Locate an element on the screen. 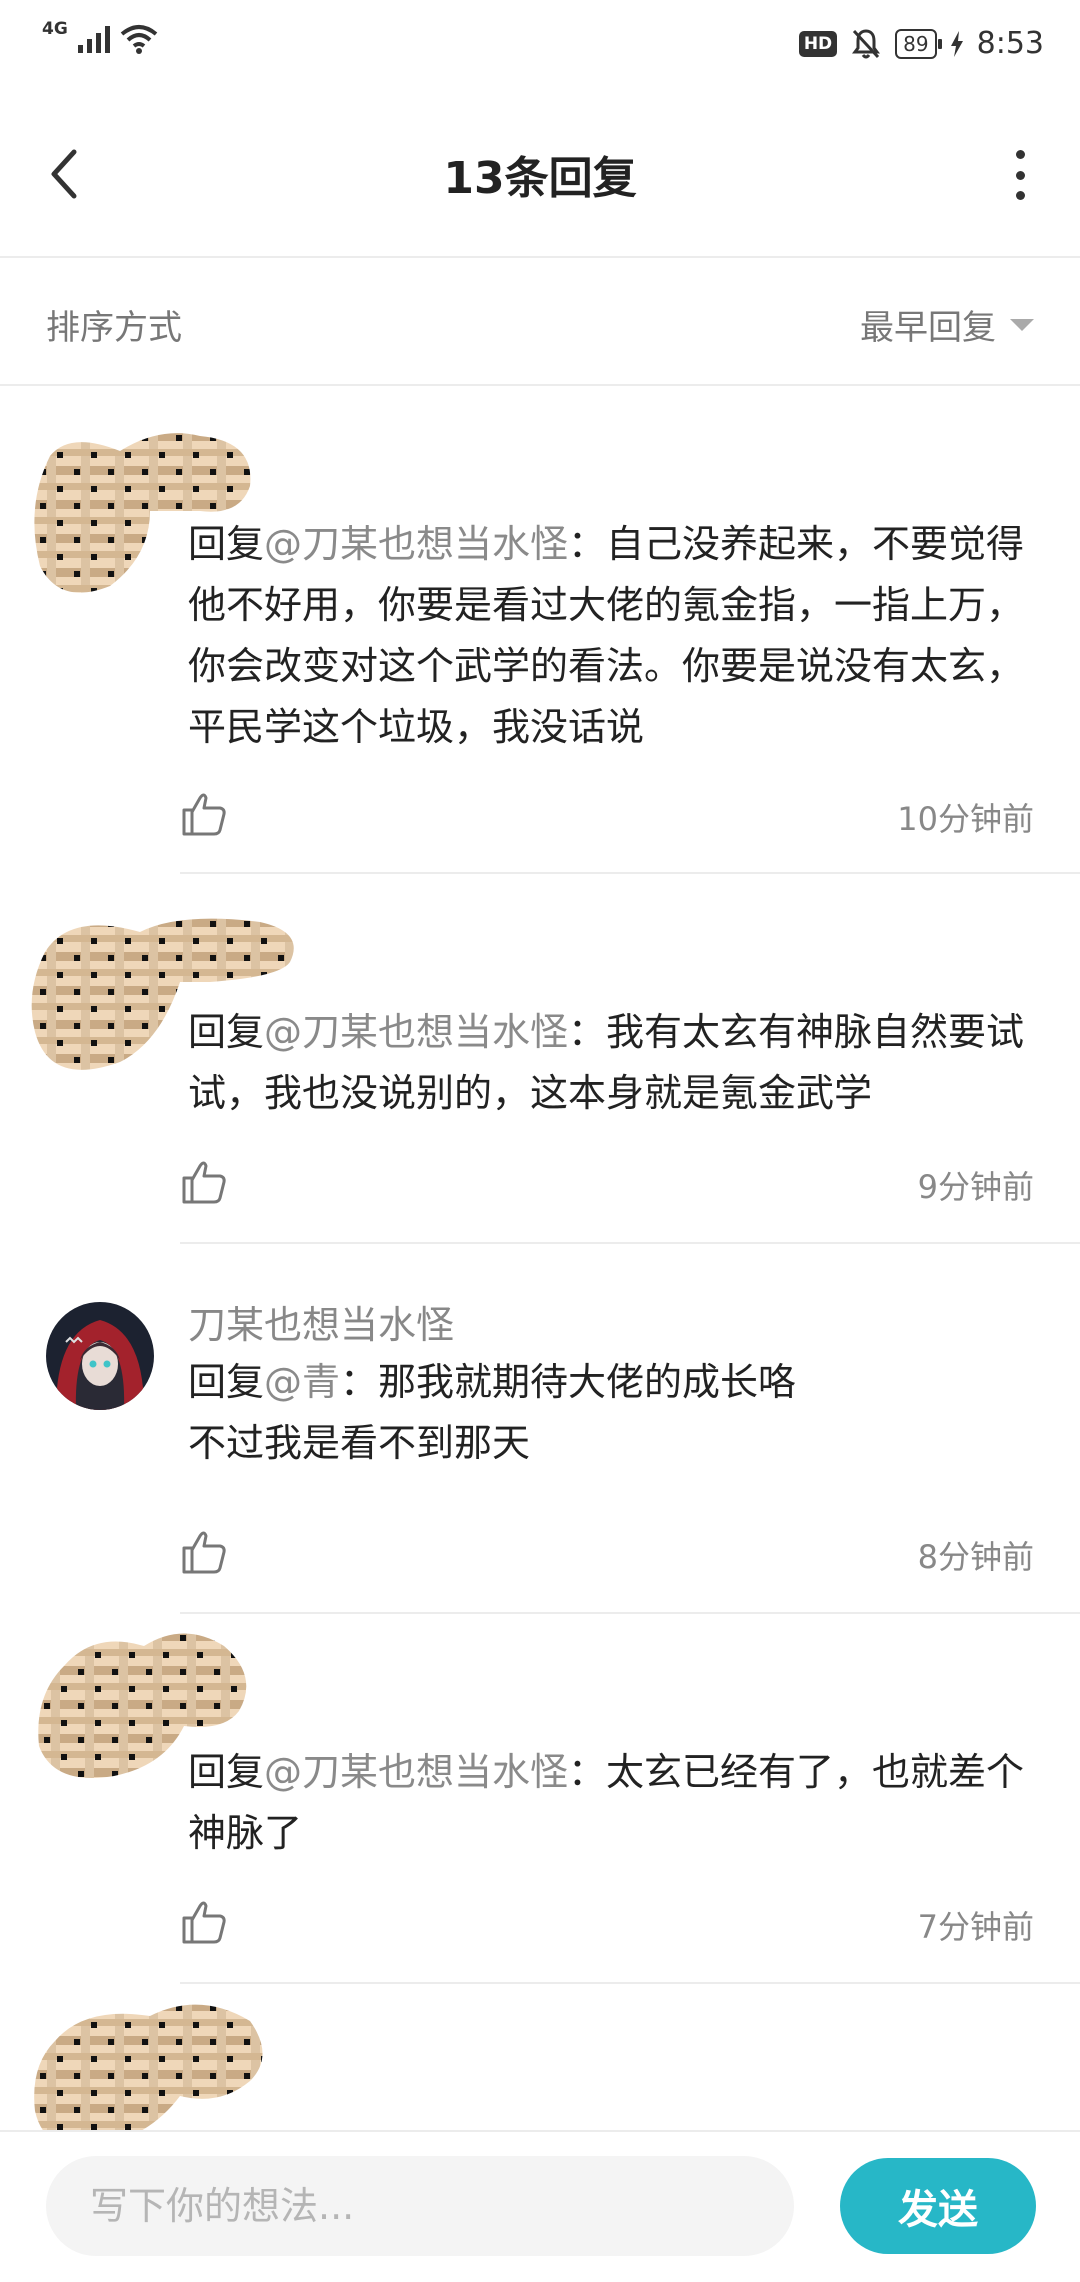  comment-line: 回复@青：那我就期待大佬的成长咯 is located at coordinates (611, 1382).